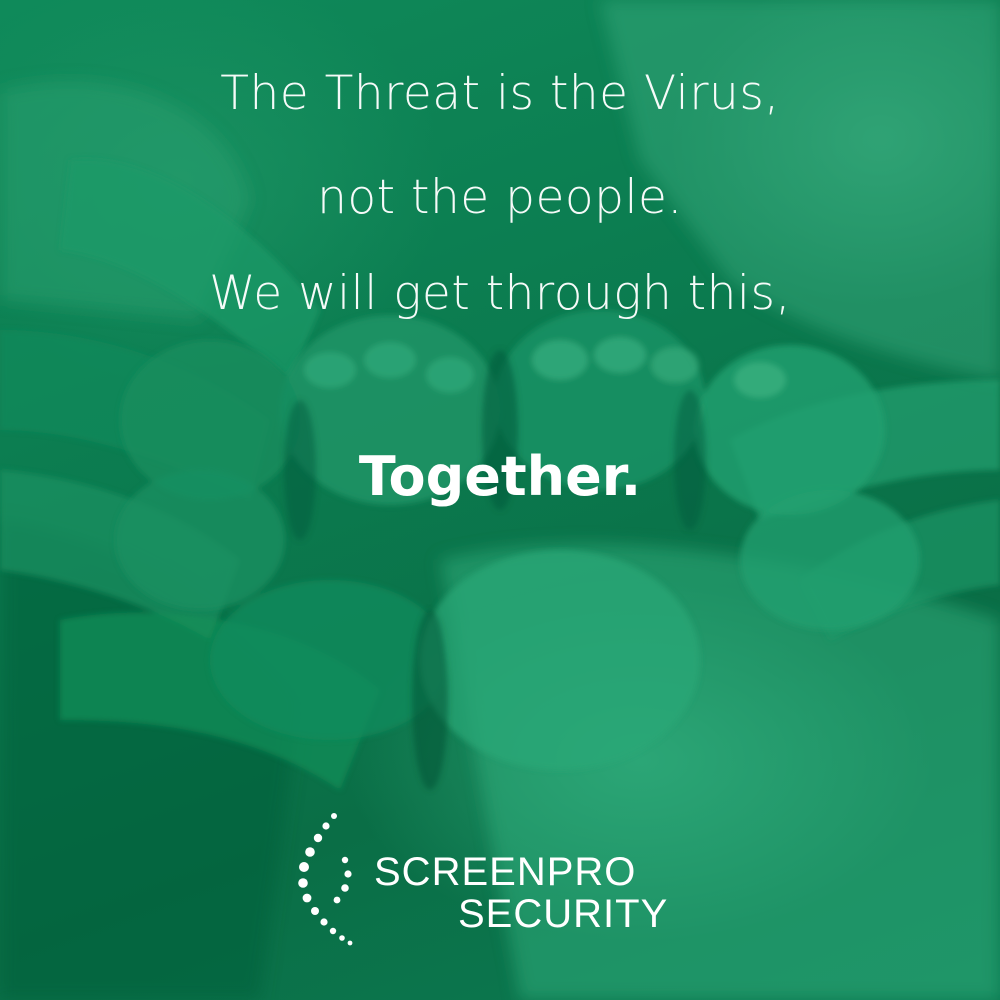 This screenshot has width=1000, height=1000. I want to click on screenpro-security-logo: SCREENPRO SECURITY, so click(490, 882).